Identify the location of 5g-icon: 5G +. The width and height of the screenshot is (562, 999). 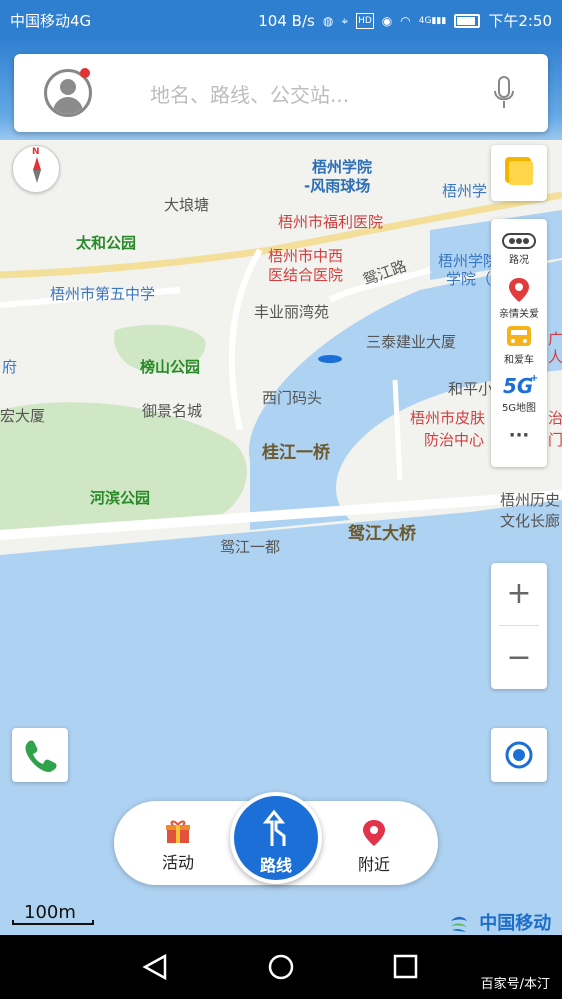
(520, 385).